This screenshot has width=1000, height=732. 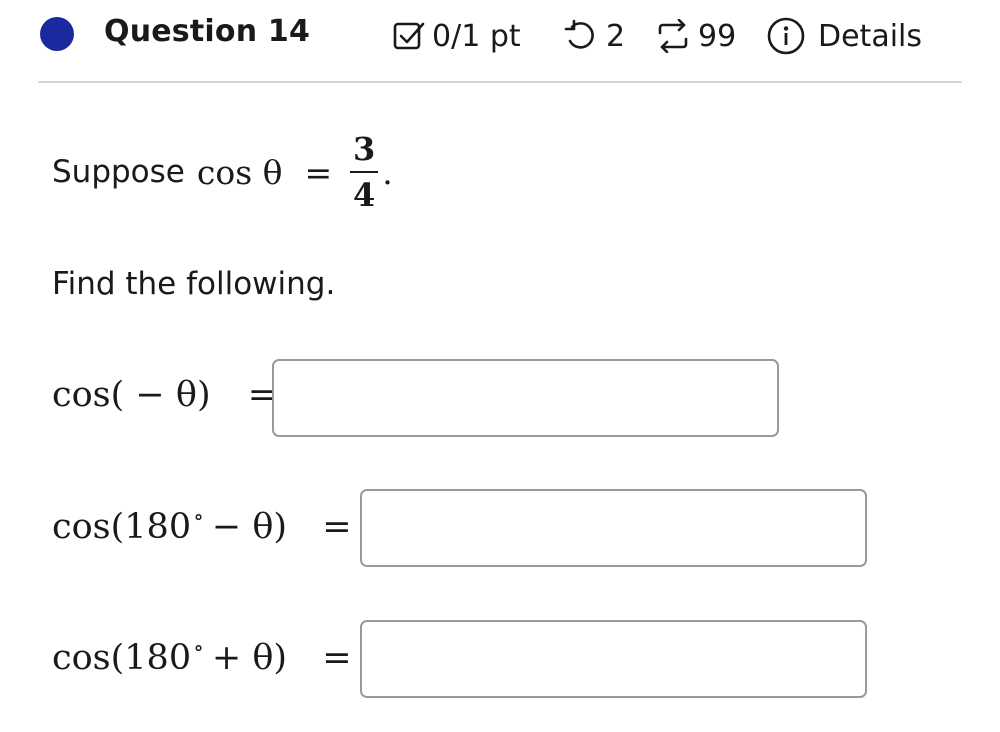 What do you see at coordinates (57, 34) in the screenshot?
I see `status-dot-icon` at bounding box center [57, 34].